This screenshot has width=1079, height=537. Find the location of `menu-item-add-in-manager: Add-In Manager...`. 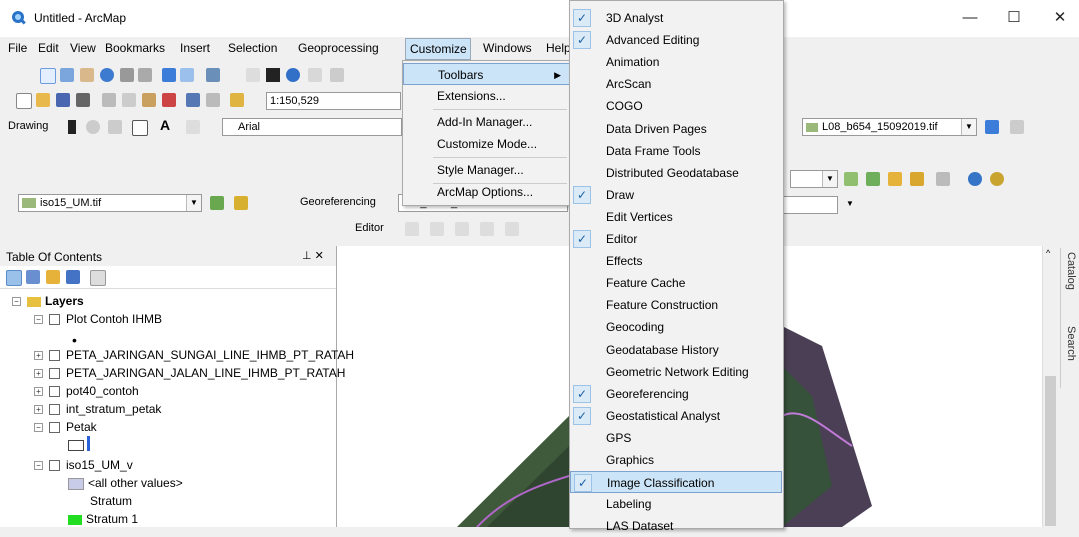

menu-item-add-in-manager: Add-In Manager... is located at coordinates (486, 122).